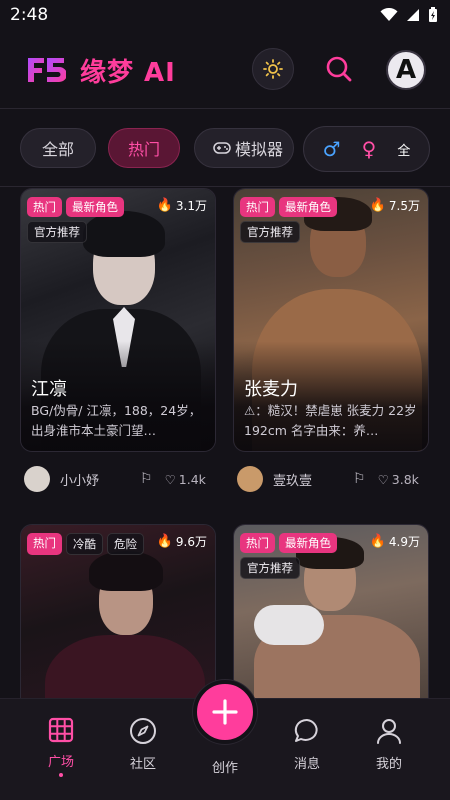  What do you see at coordinates (259, 149) in the screenshot?
I see `tab-simulator-label: 模拟器` at bounding box center [259, 149].